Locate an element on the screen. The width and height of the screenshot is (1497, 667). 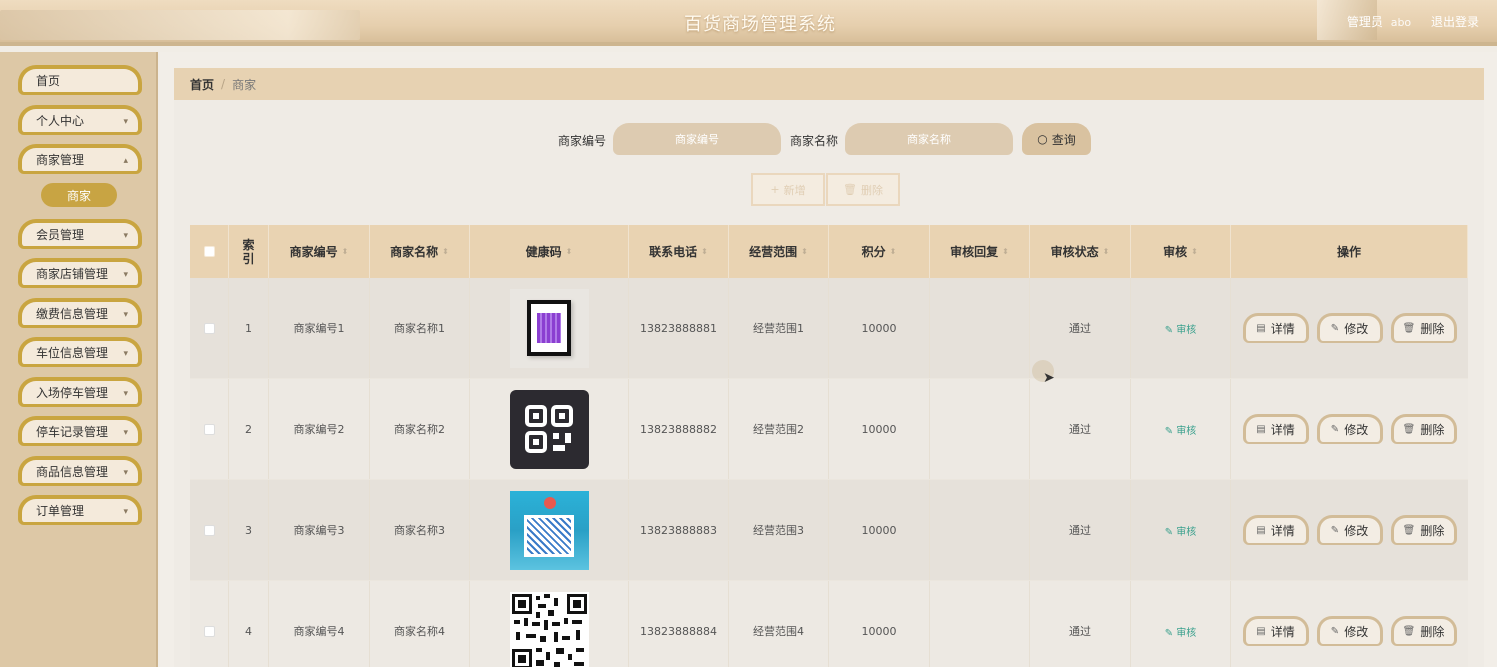
sidebar-item-order-management: 订单管理 ▾ is located at coordinates (80, 510).